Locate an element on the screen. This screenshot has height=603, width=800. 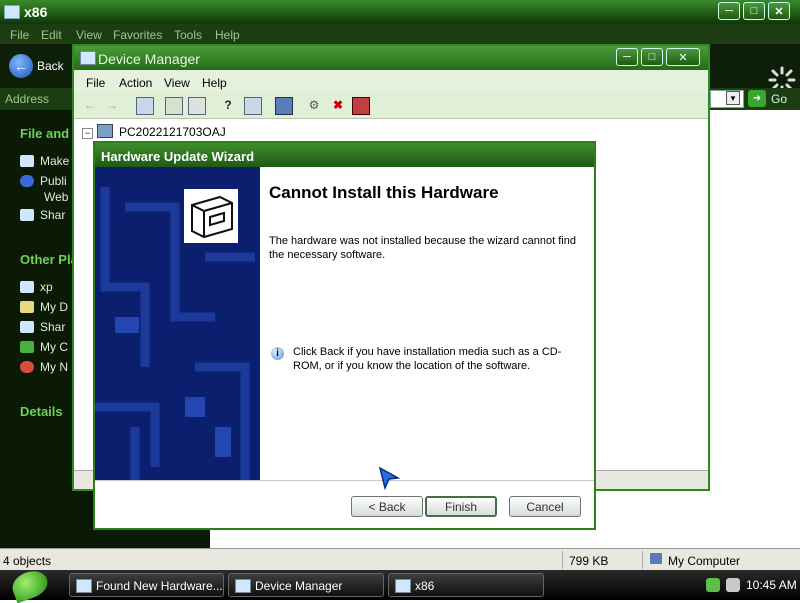
info-icon: i is located at coordinates (277, 353).